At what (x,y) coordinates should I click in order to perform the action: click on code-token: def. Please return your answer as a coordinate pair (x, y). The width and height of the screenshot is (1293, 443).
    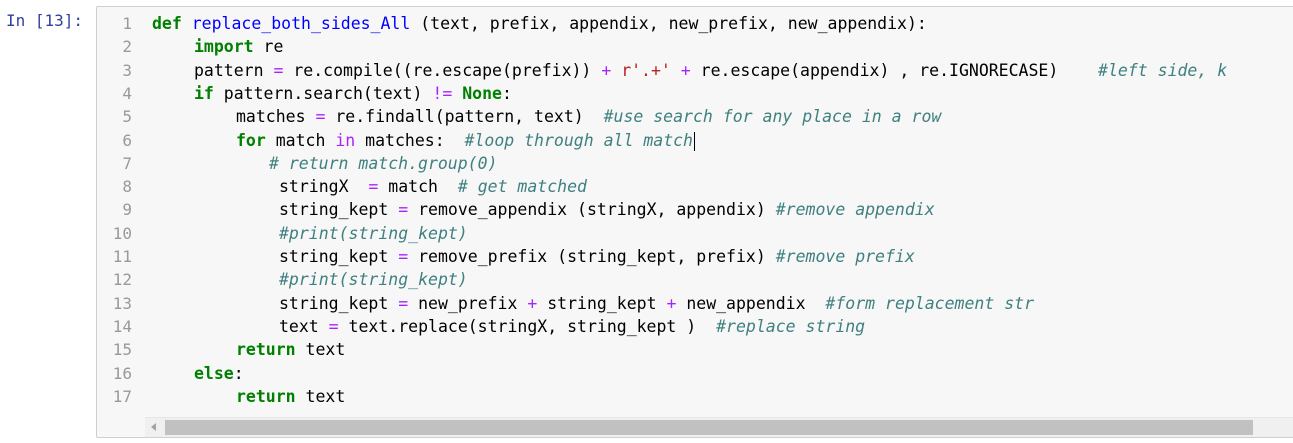
    Looking at the image, I should click on (167, 23).